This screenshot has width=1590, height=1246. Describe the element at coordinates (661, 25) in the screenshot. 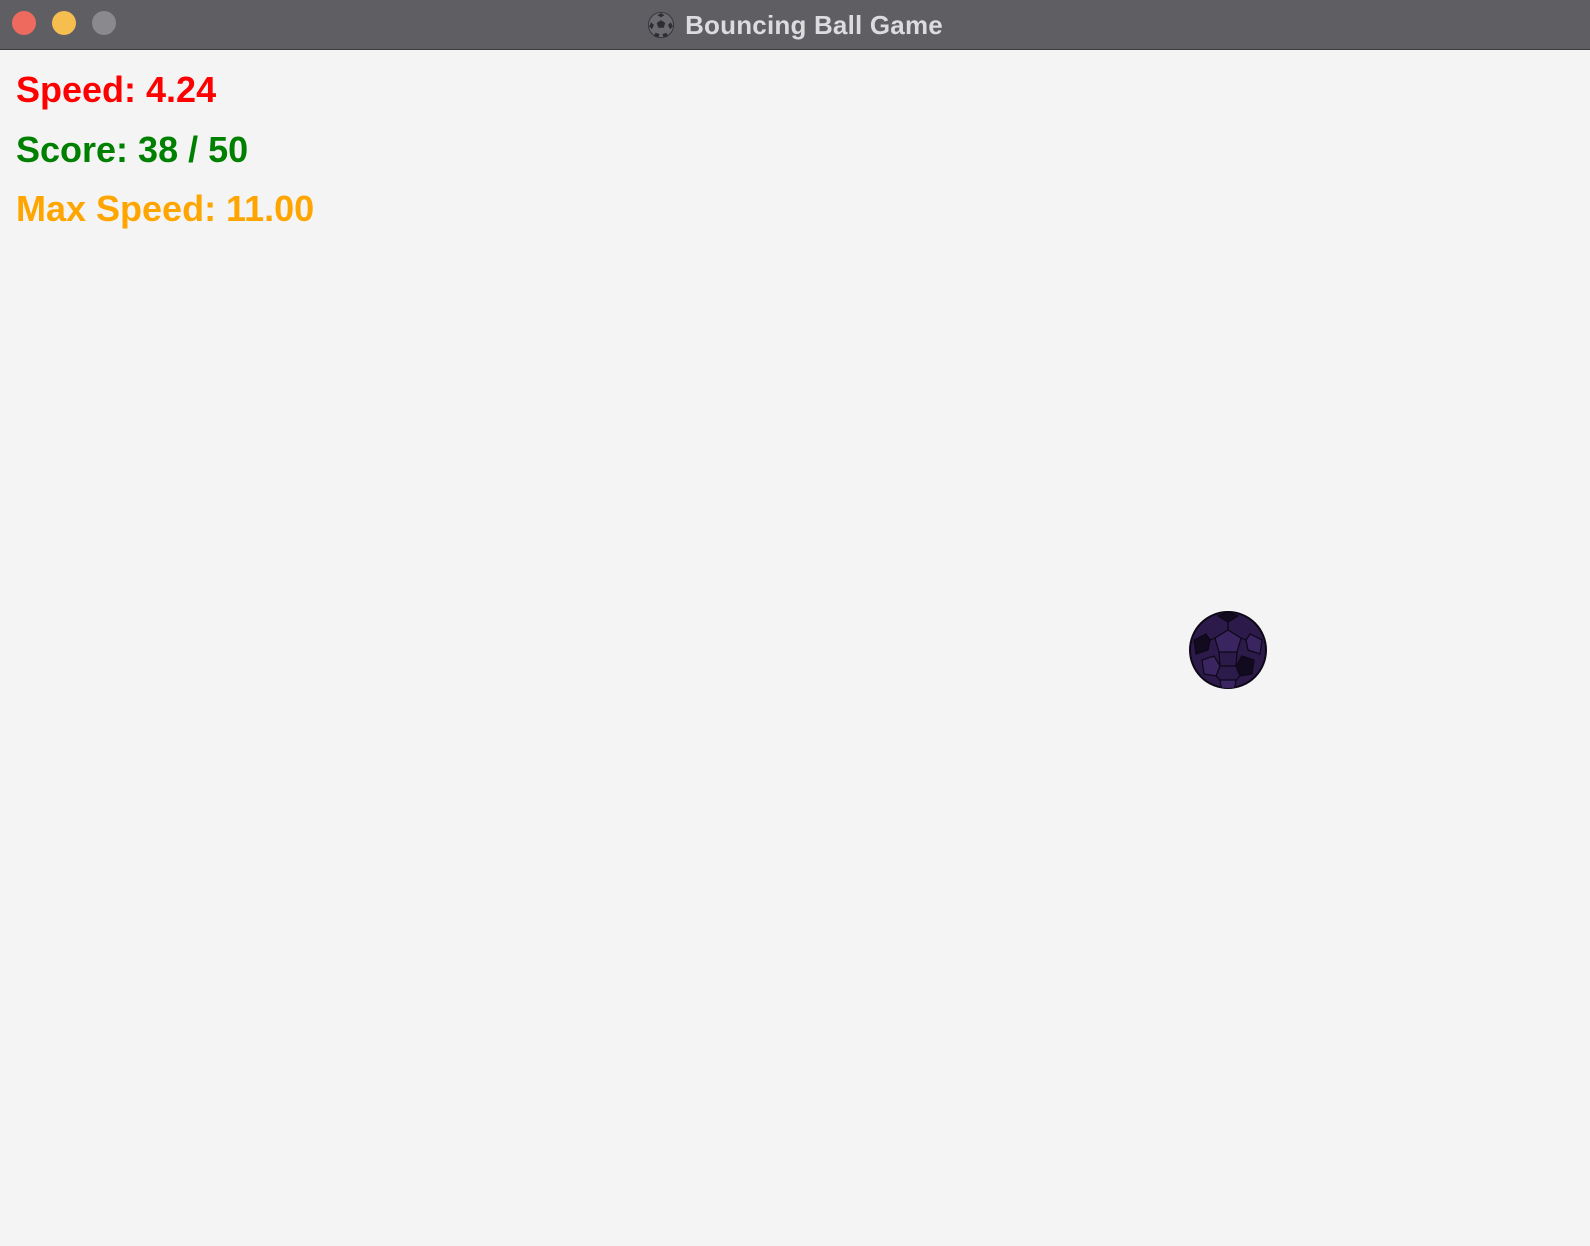

I see `soccer-ball-icon` at that location.